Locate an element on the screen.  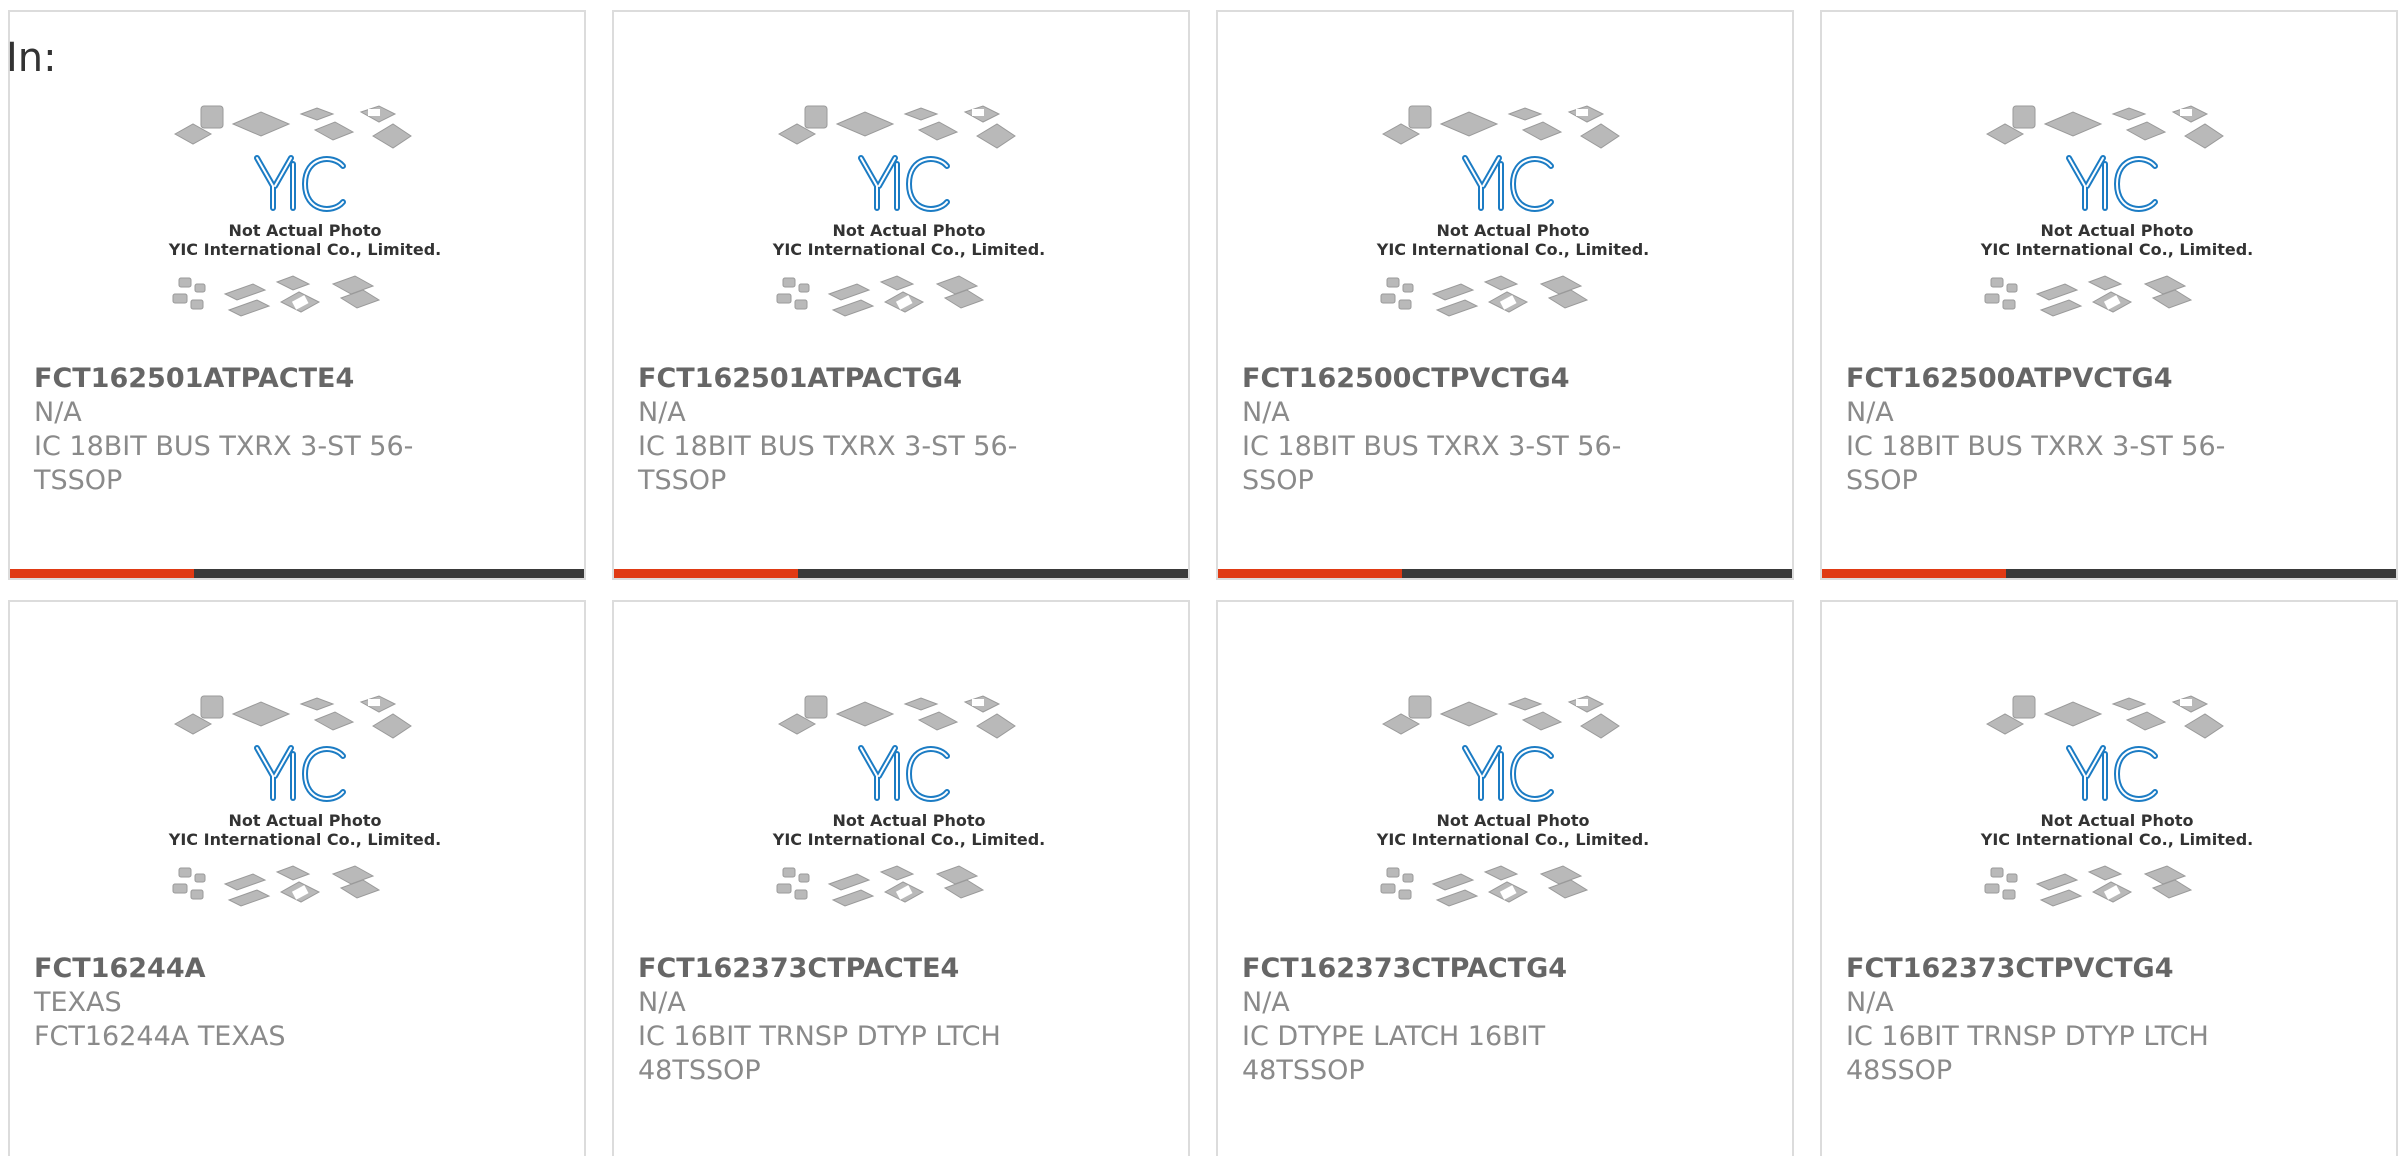
part-number-link: FCT162501ATPACTG4 is located at coordinates (853, 379).